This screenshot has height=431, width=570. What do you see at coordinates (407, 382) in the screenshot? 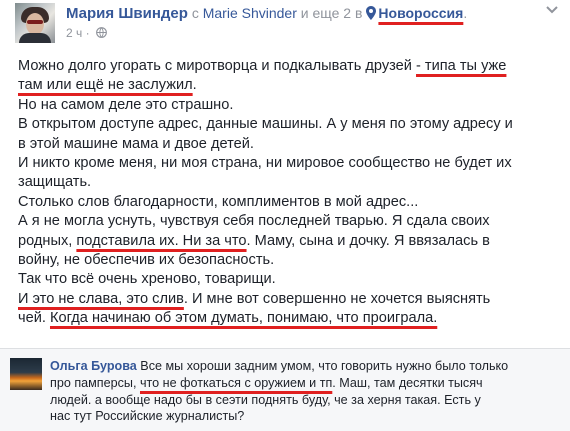
I see `text-segment: . Маш, там десятки тысяч` at bounding box center [407, 382].